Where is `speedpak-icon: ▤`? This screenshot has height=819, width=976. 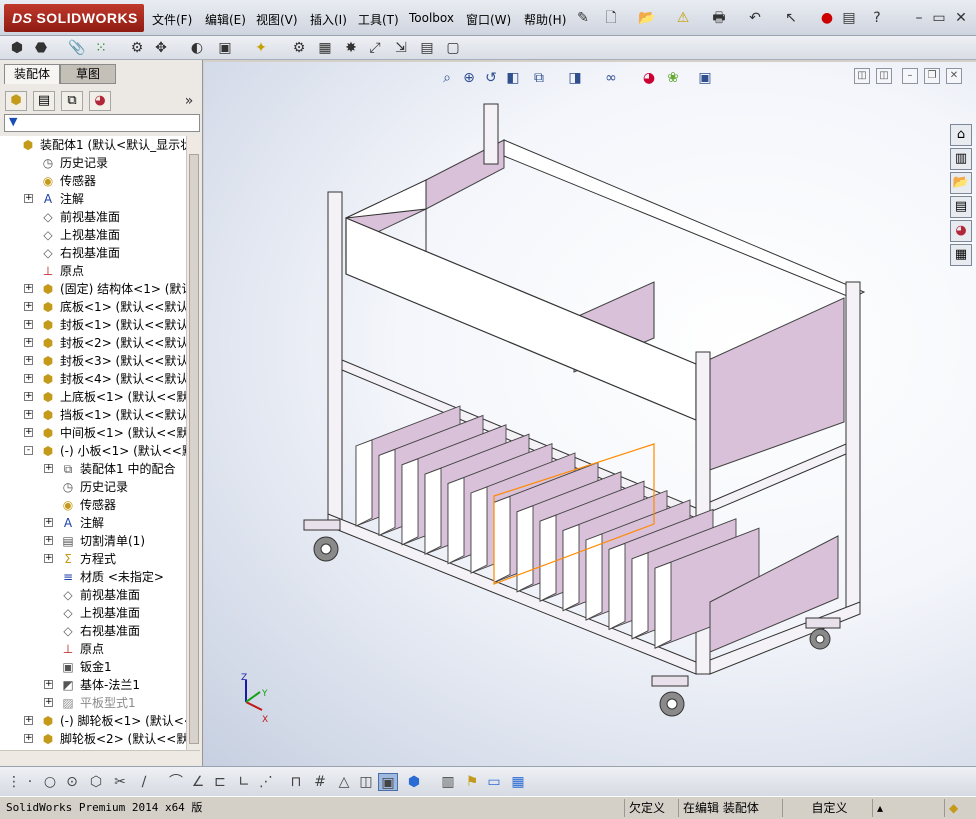
speedpak-icon: ▤ is located at coordinates (427, 48).